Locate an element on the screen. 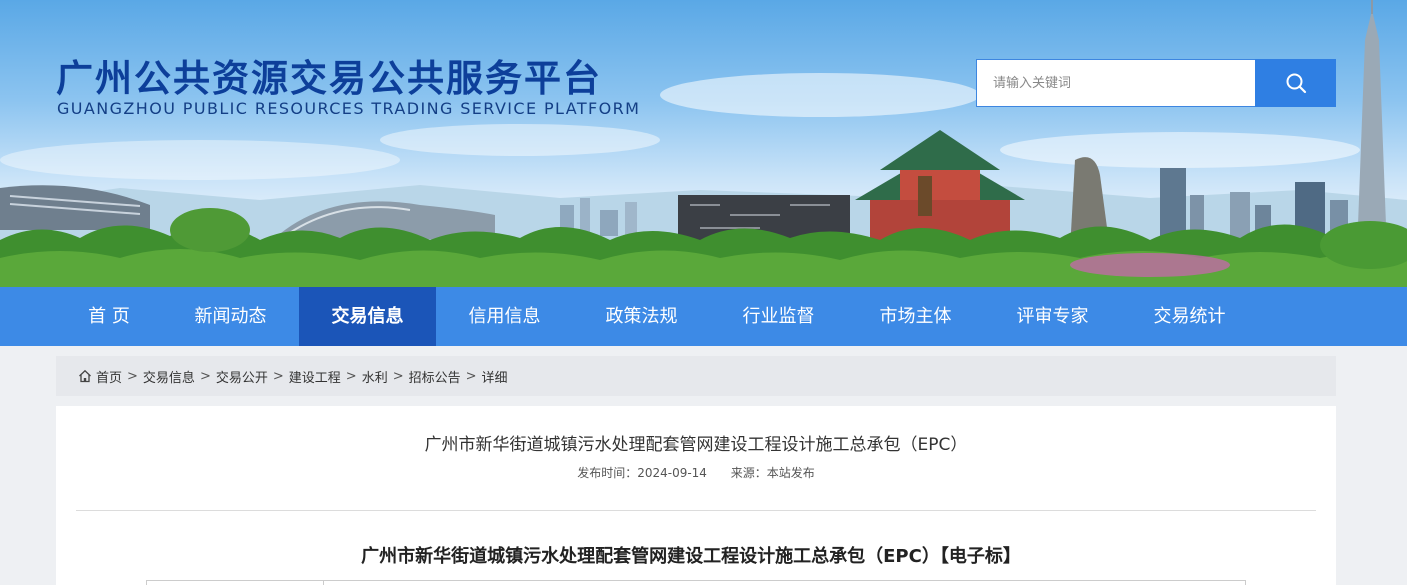  search-icon is located at coordinates (1296, 83).